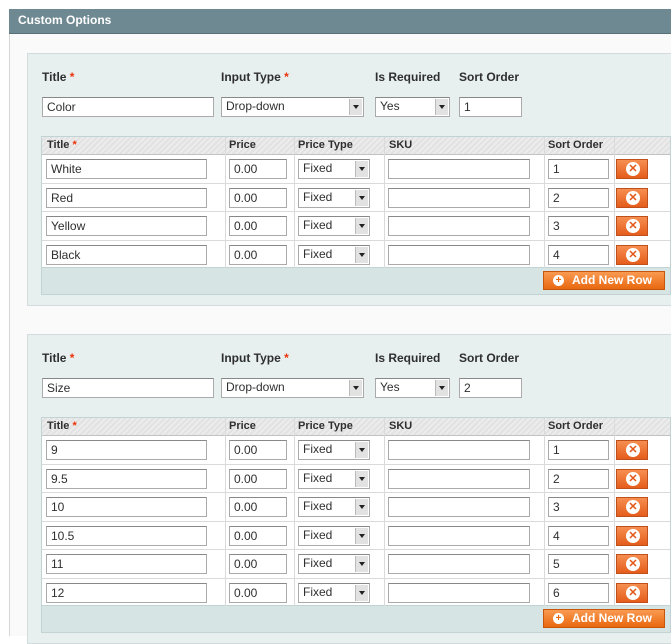  What do you see at coordinates (62, 426) in the screenshot?
I see `col-title-header: Title *` at bounding box center [62, 426].